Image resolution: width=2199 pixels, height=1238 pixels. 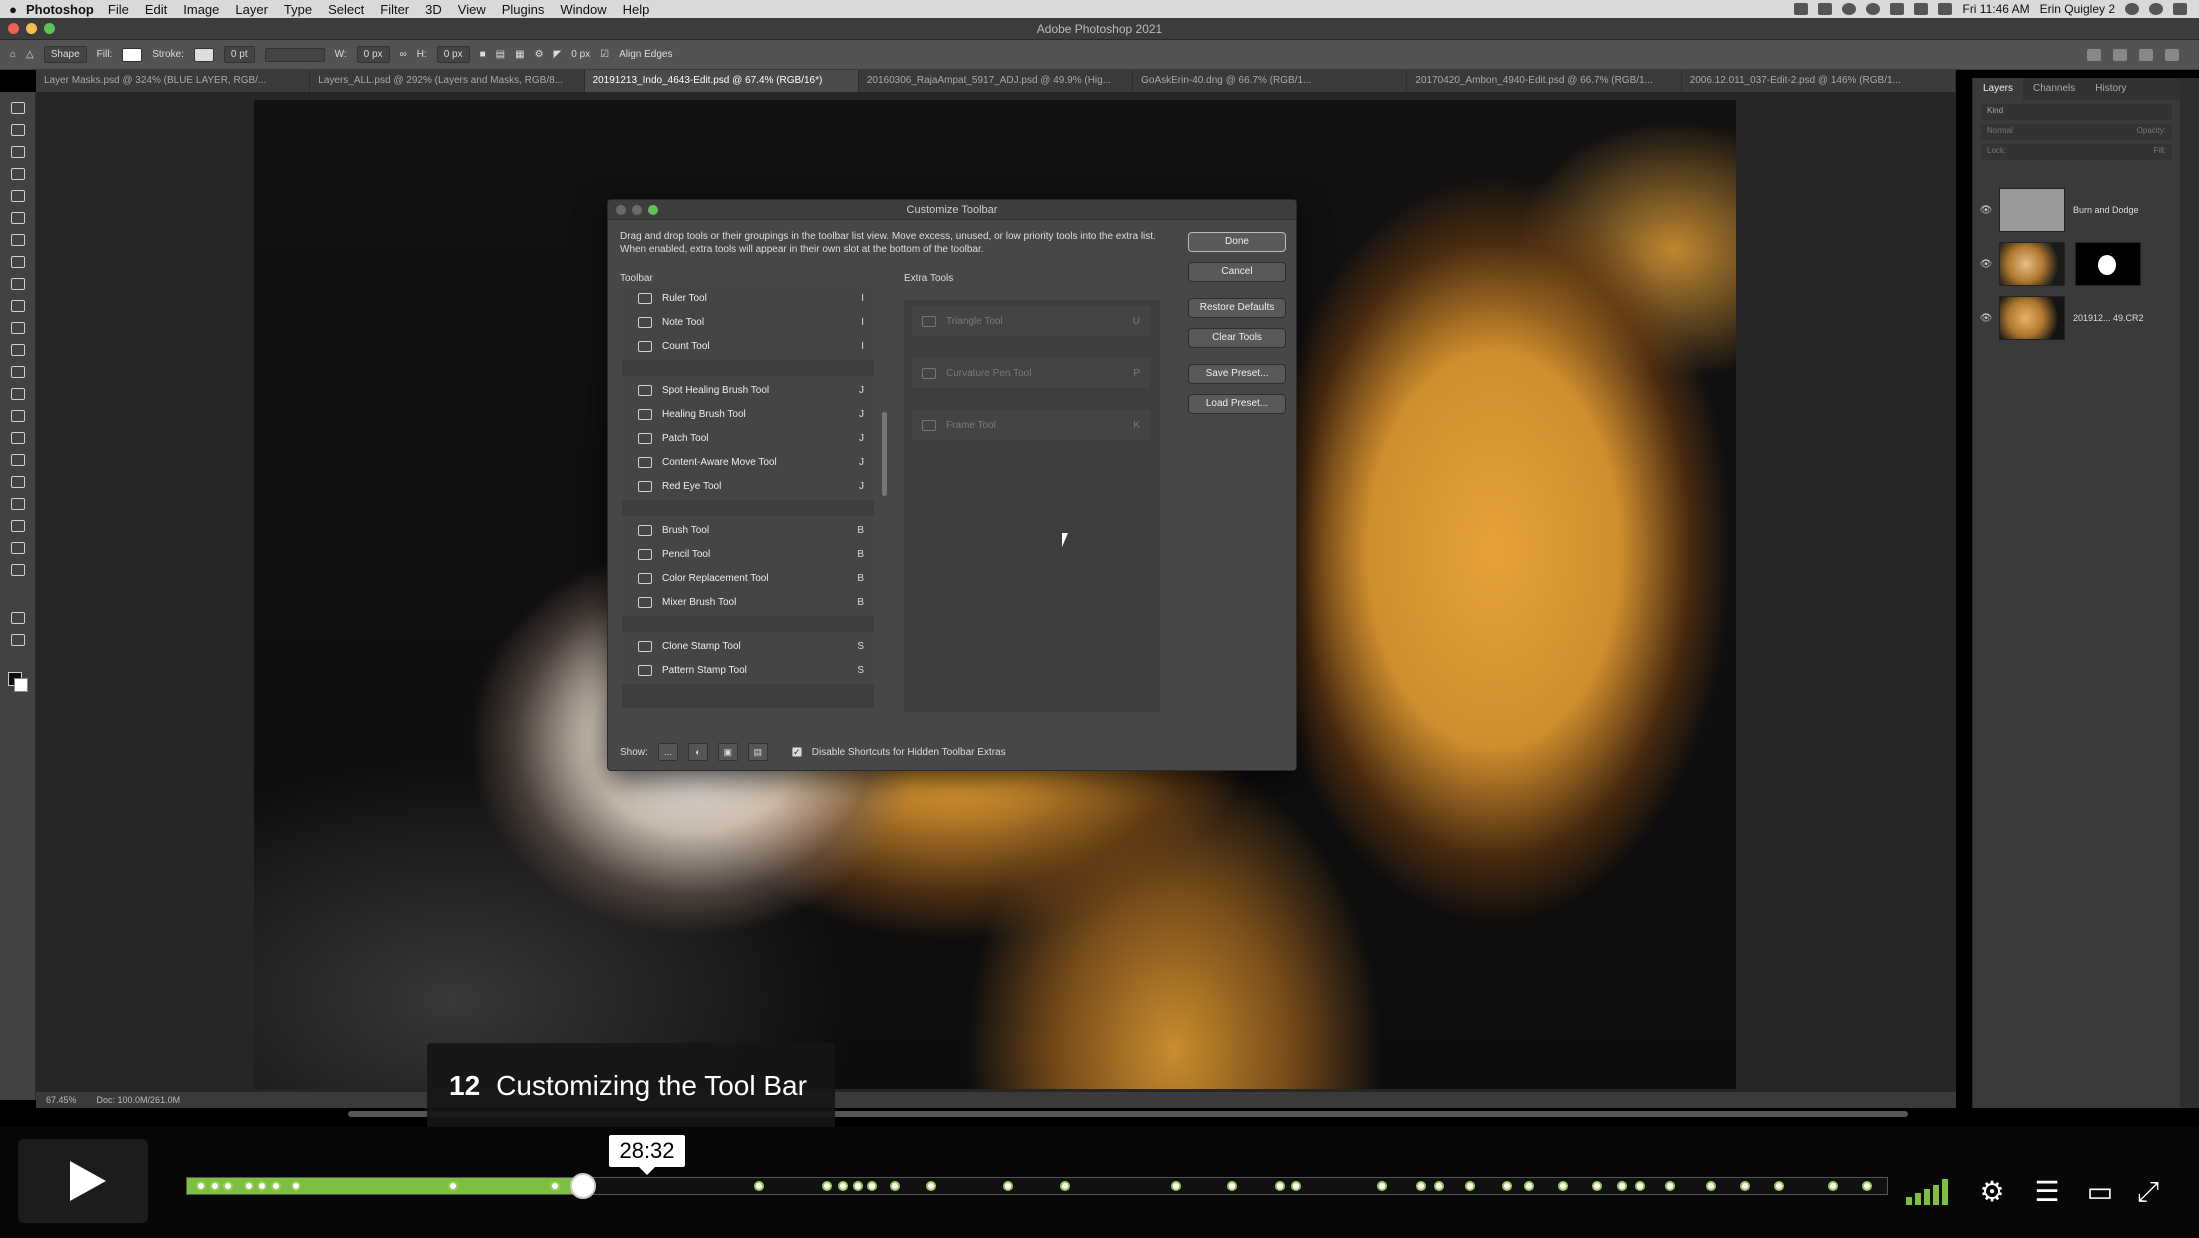 What do you see at coordinates (394, 9) in the screenshot?
I see `menu-filter: Filter` at bounding box center [394, 9].